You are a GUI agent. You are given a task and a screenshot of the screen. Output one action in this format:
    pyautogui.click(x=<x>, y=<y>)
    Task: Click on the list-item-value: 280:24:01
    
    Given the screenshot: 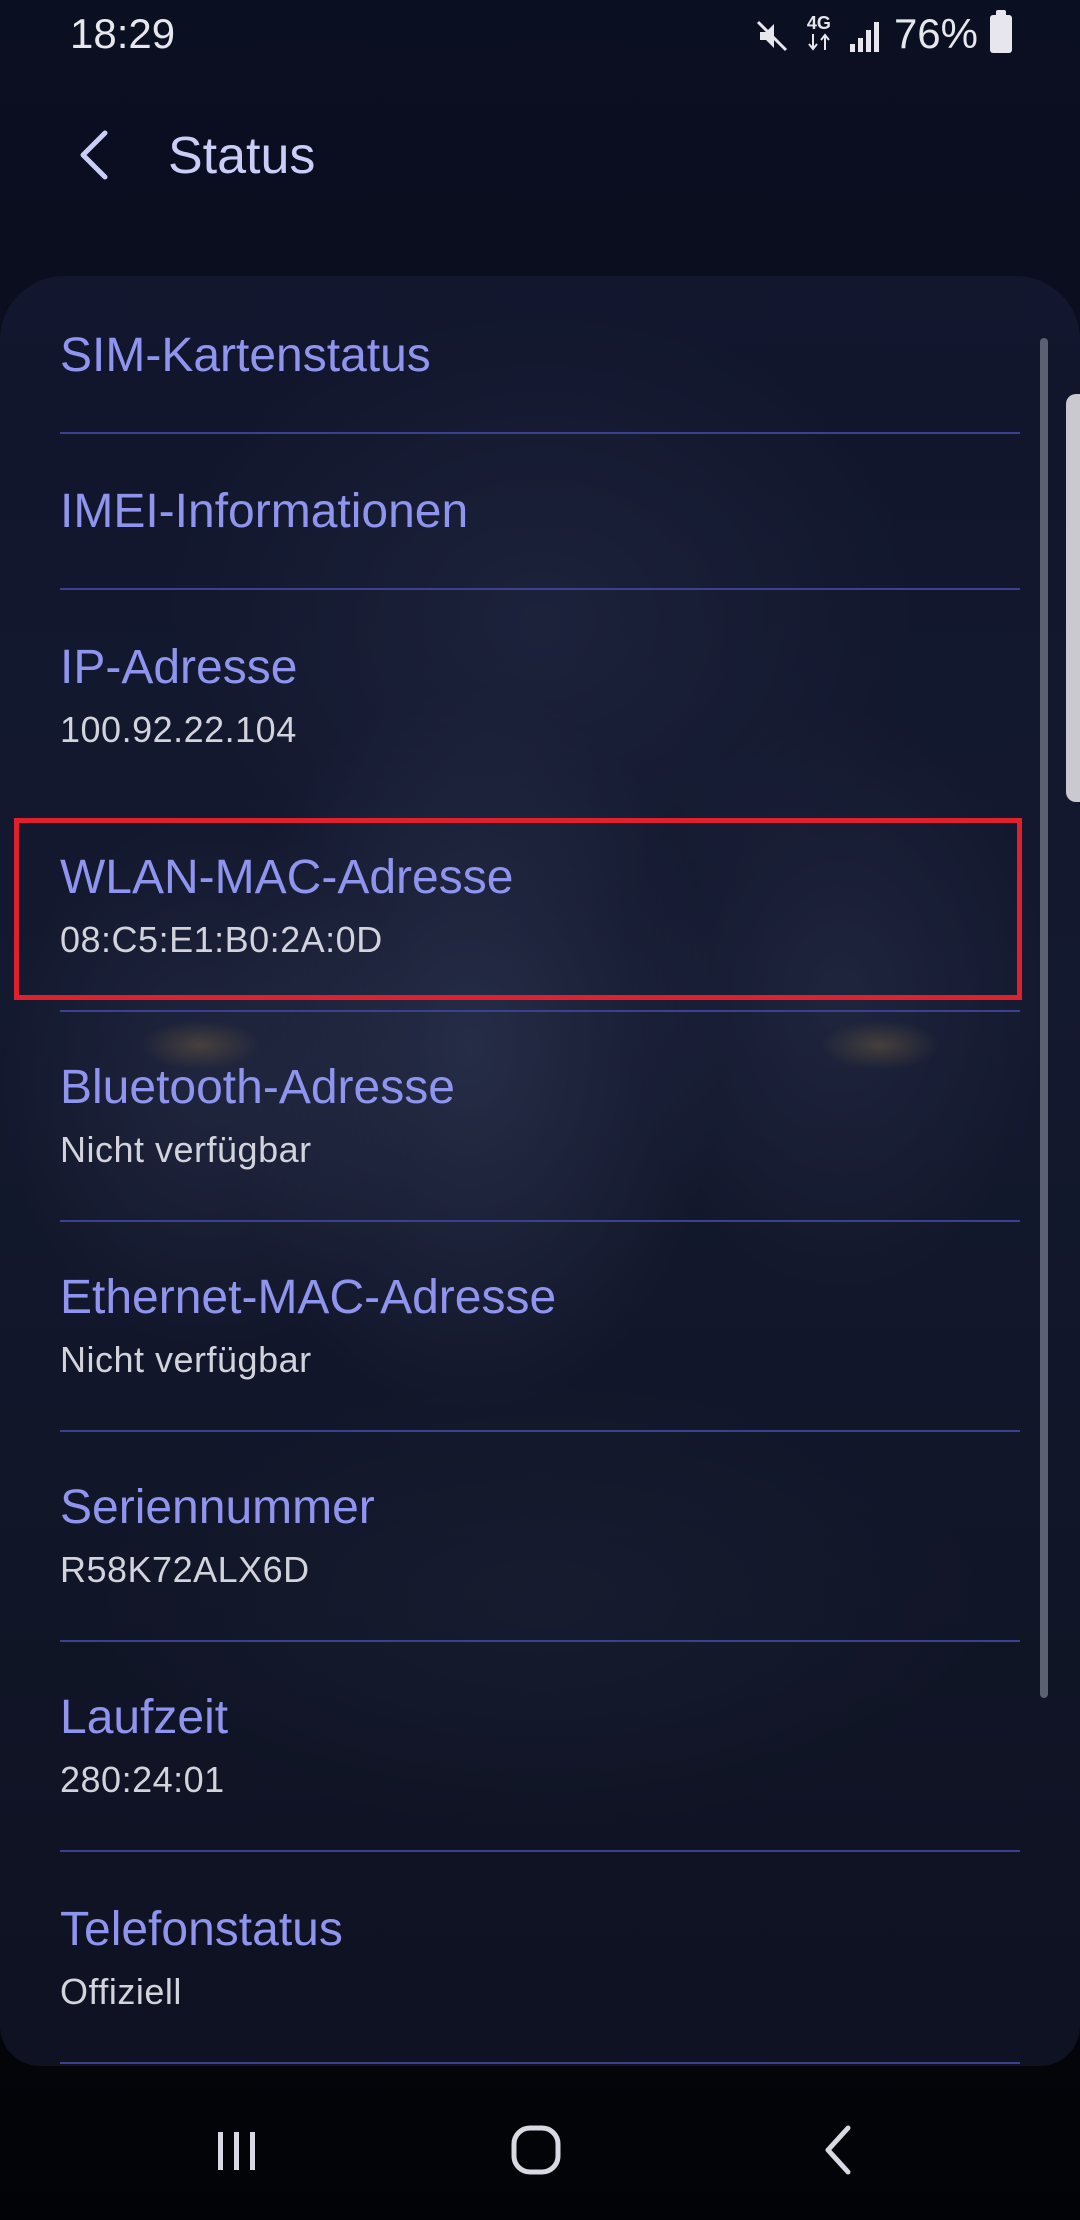 What is the action you would take?
    pyautogui.click(x=142, y=1779)
    